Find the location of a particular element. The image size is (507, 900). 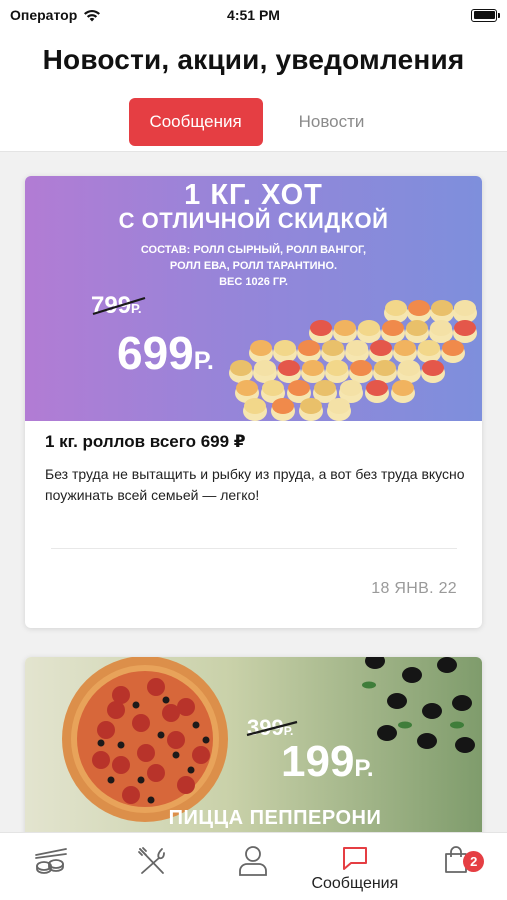

bottom-tab-bar: Сообщения 2 is located at coordinates (253, 866).